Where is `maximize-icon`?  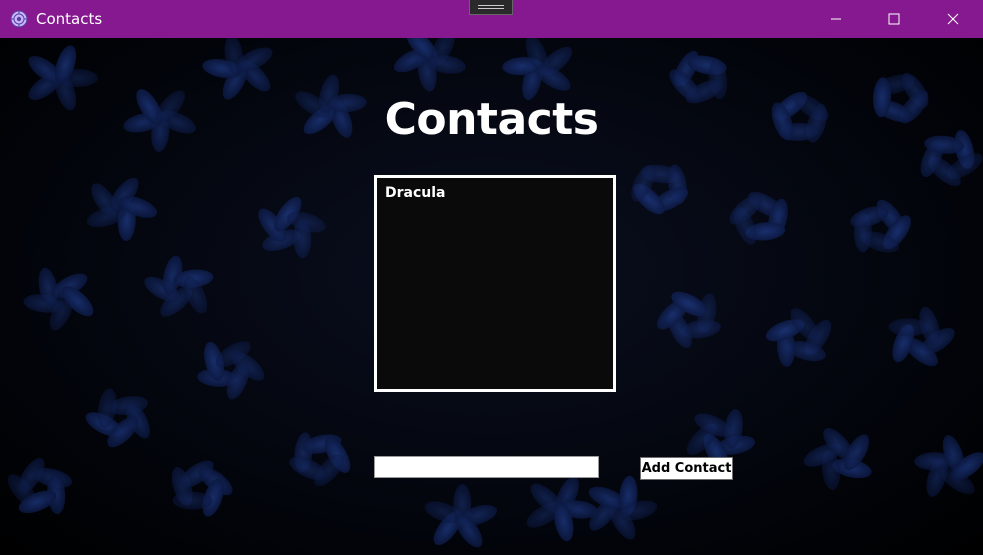 maximize-icon is located at coordinates (894, 19).